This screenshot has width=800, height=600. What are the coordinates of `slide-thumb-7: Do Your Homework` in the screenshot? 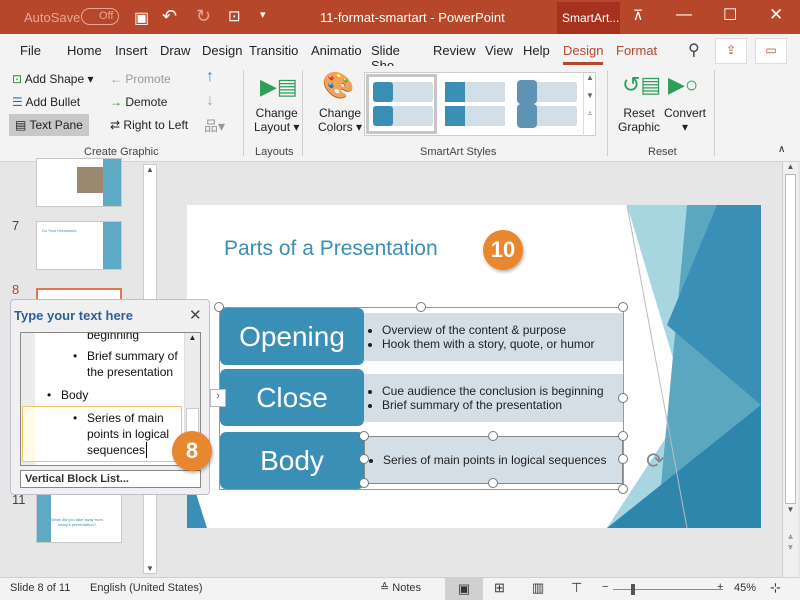 It's located at (79, 245).